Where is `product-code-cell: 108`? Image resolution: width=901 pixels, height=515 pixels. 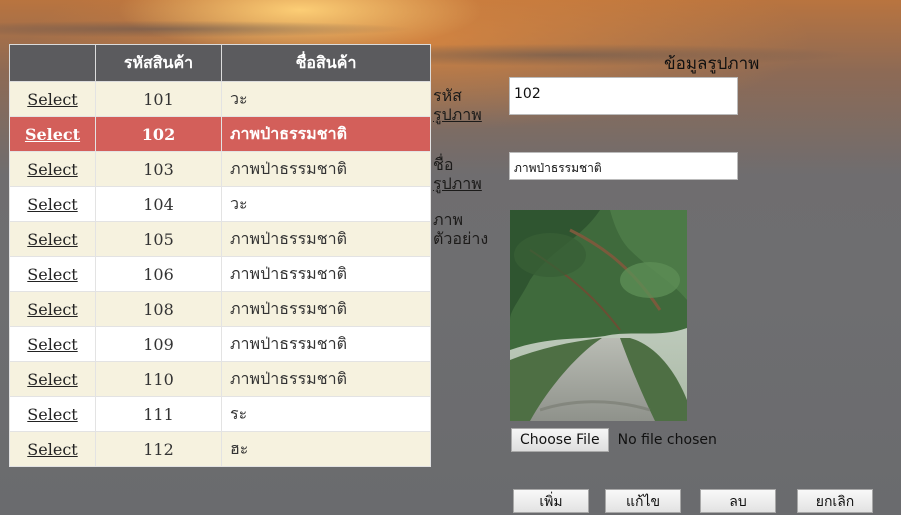 product-code-cell: 108 is located at coordinates (158, 309).